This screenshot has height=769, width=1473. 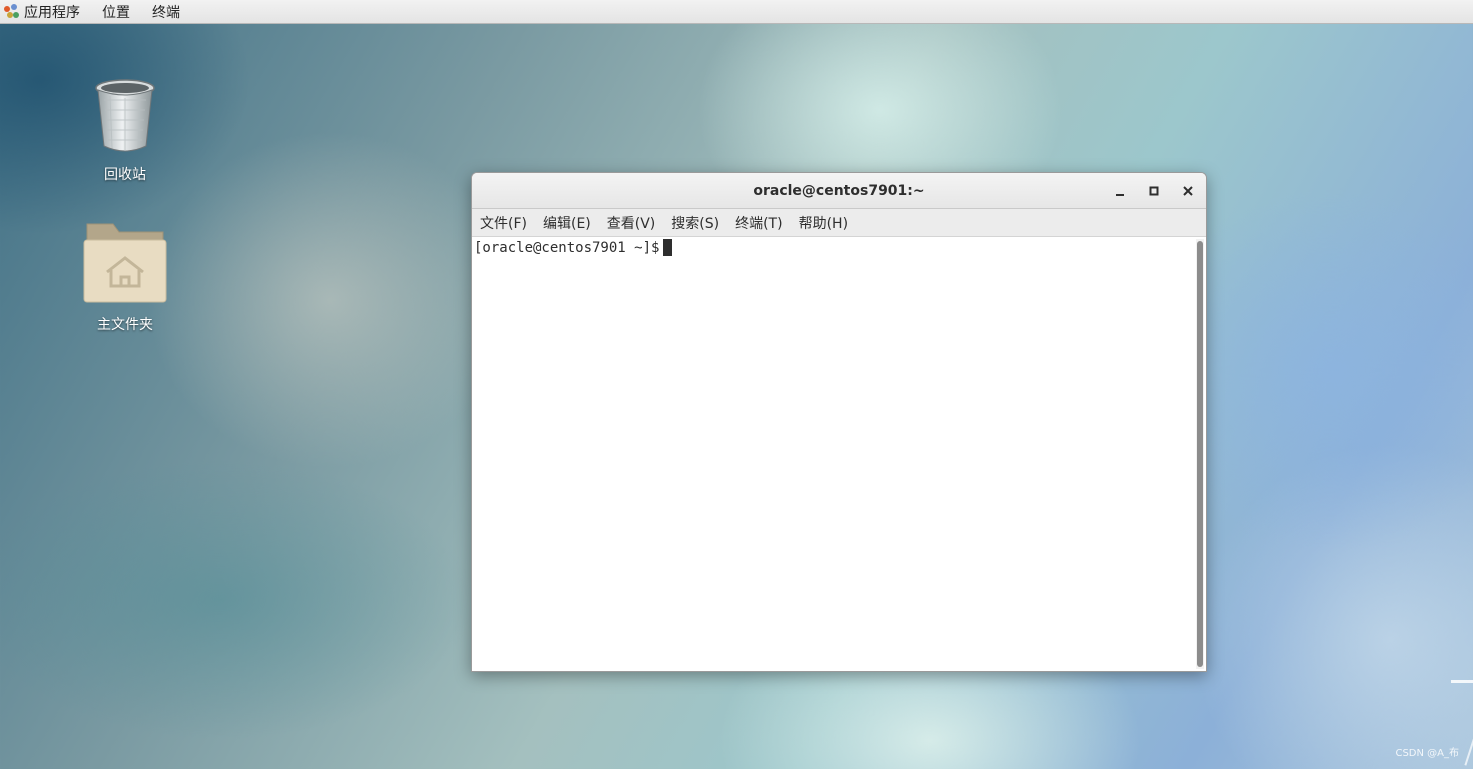 I want to click on top-menu-terminal: 终端, so click(x=166, y=12).